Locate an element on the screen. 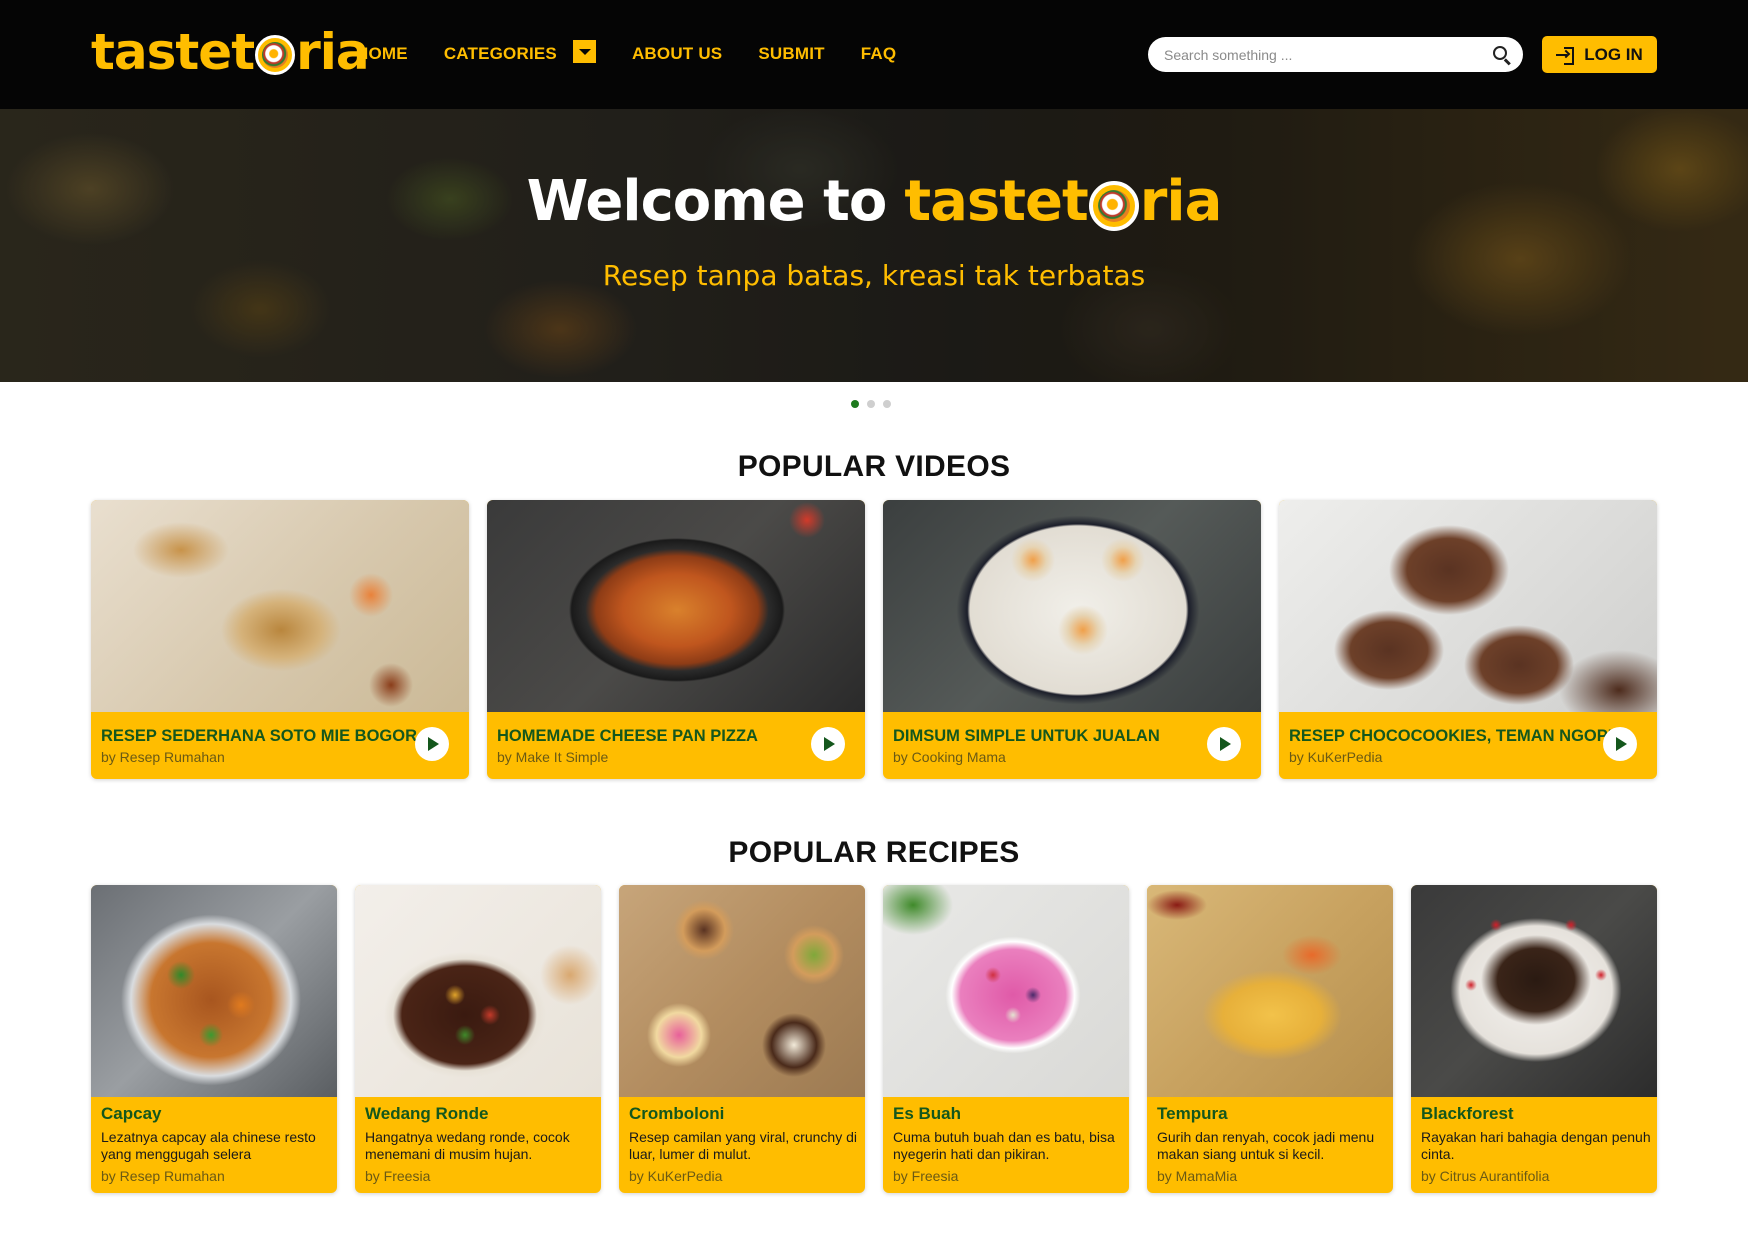 The image size is (1748, 1240). hero-brand-post: ria is located at coordinates (1181, 201).